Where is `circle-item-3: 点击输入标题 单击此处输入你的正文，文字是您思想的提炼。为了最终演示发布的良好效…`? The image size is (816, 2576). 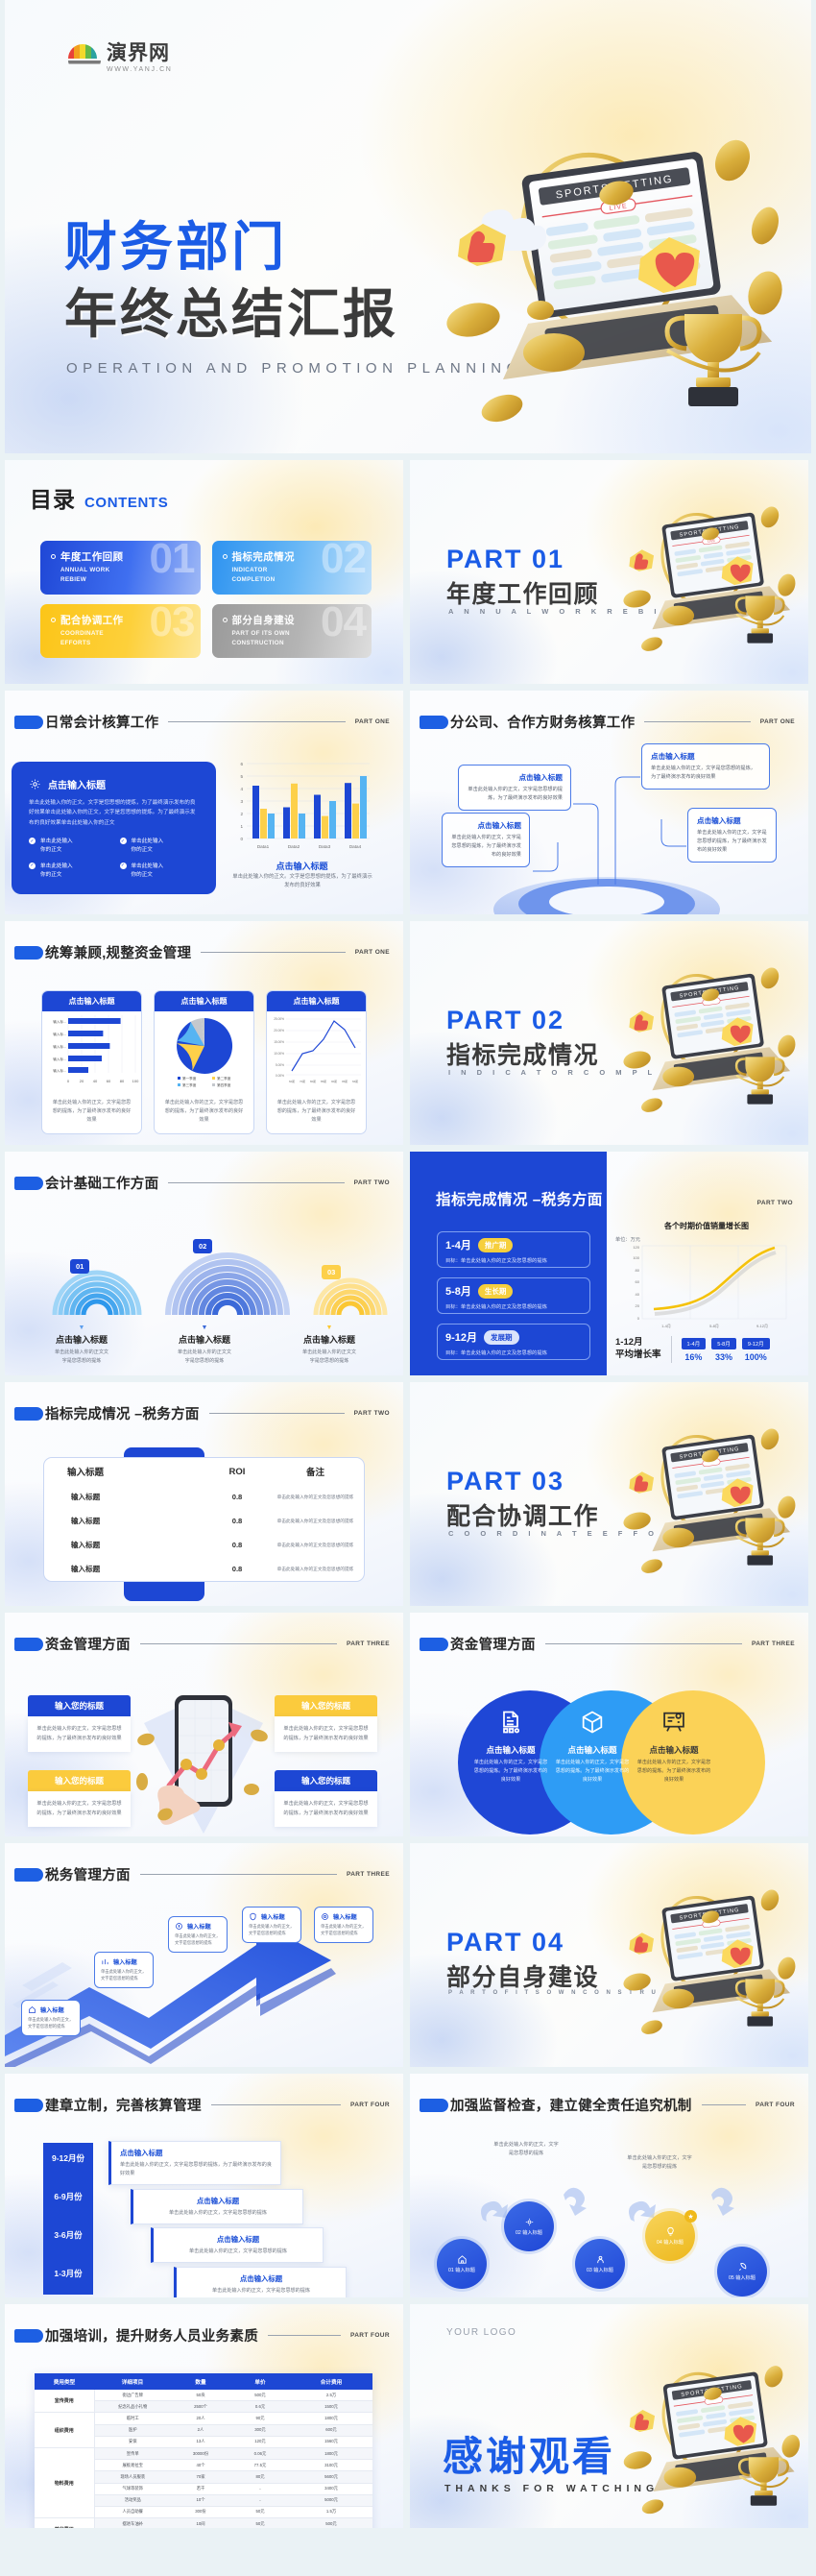
circle-item-3: 点击输入标题 单击此处输入你的正文，文字是您思想的提炼。为了最终演示发布的良好效… is located at coordinates (674, 1747).